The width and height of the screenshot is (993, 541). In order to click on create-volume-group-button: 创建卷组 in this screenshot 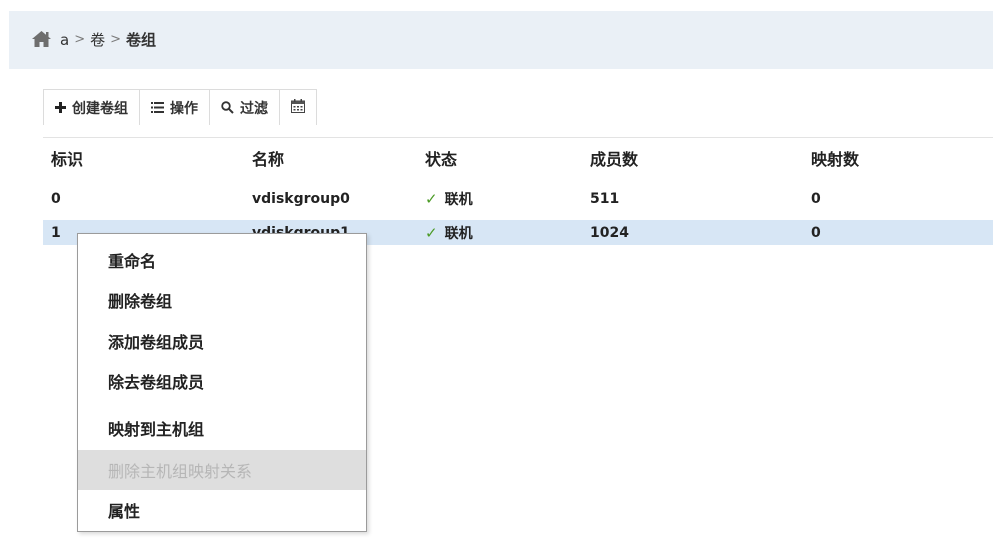, I will do `click(92, 107)`.